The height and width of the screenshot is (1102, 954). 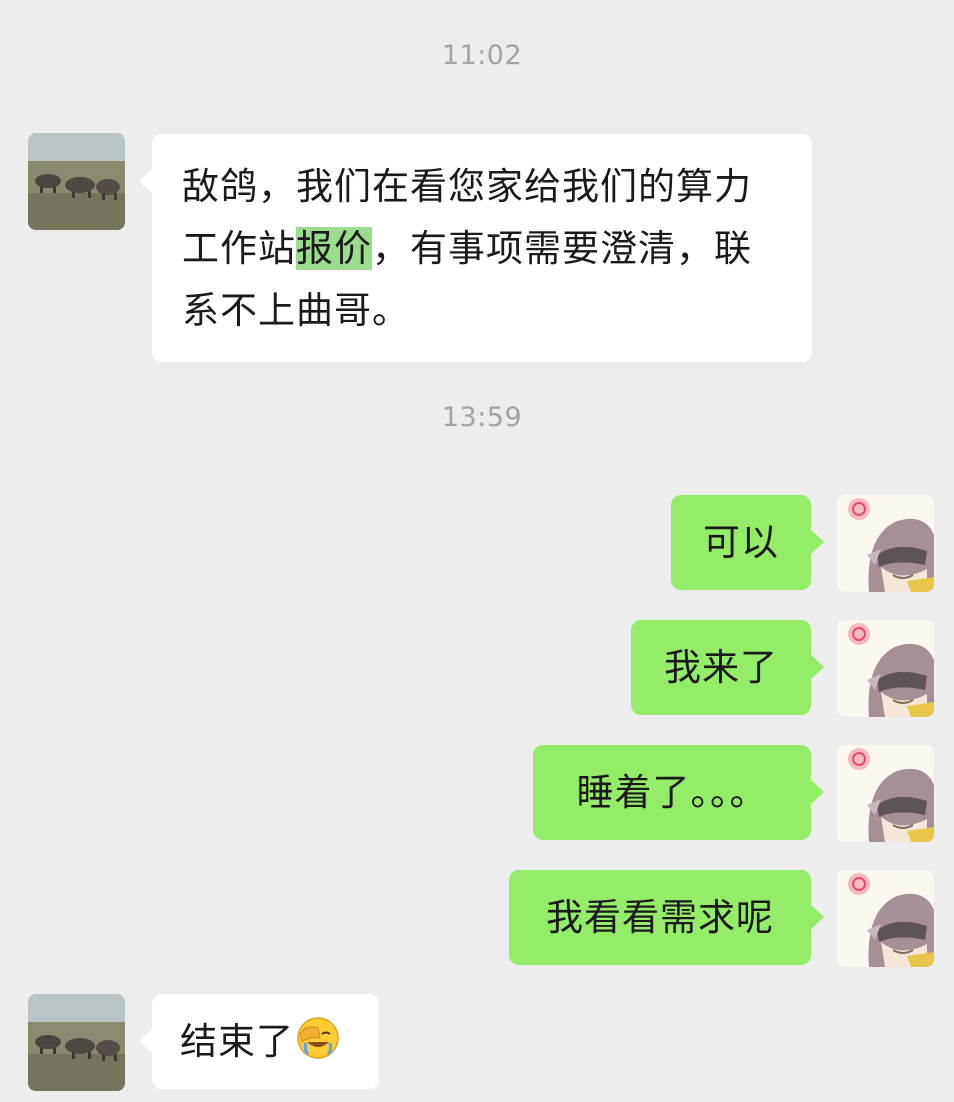 I want to click on facepalm-crying-emoji-icon, so click(x=318, y=1047).